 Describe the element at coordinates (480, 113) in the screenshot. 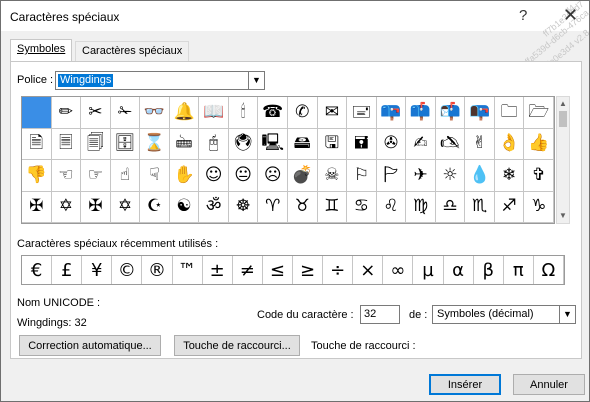

I see `mailbox-open-flag-icon: 📭` at that location.